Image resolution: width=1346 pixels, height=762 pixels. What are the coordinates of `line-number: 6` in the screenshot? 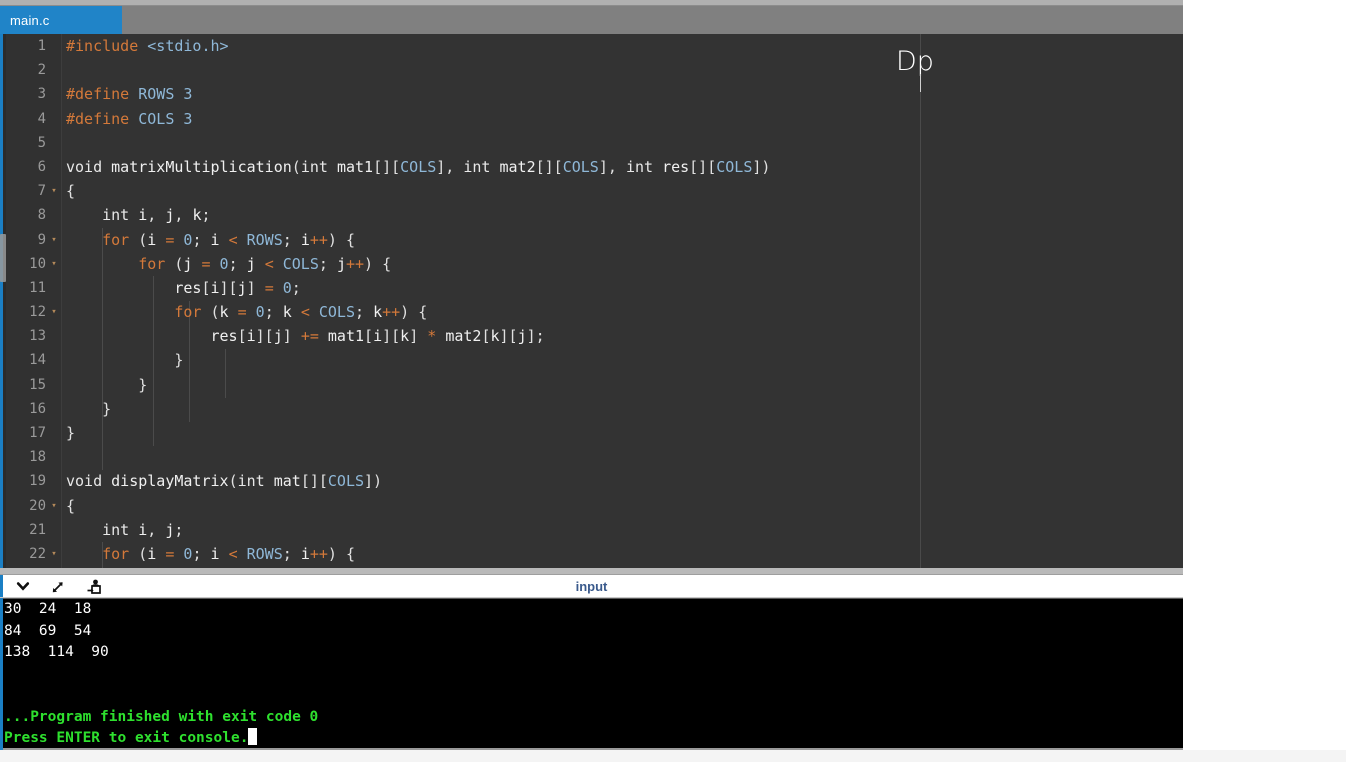 It's located at (41, 166).